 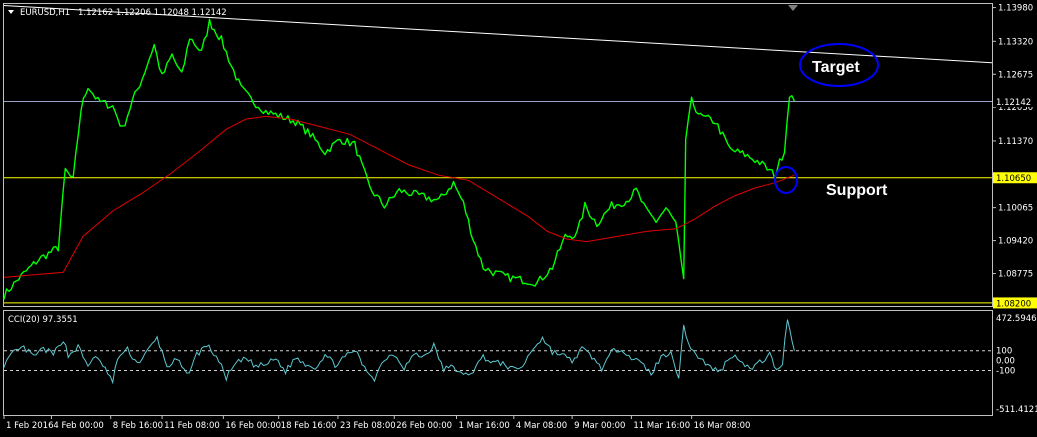 What do you see at coordinates (1005, 362) in the screenshot?
I see `cci-axis-label: 0.00` at bounding box center [1005, 362].